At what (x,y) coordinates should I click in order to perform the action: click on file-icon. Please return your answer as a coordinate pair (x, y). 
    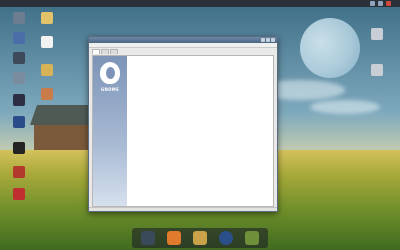
    Looking at the image, I should click on (47, 42).